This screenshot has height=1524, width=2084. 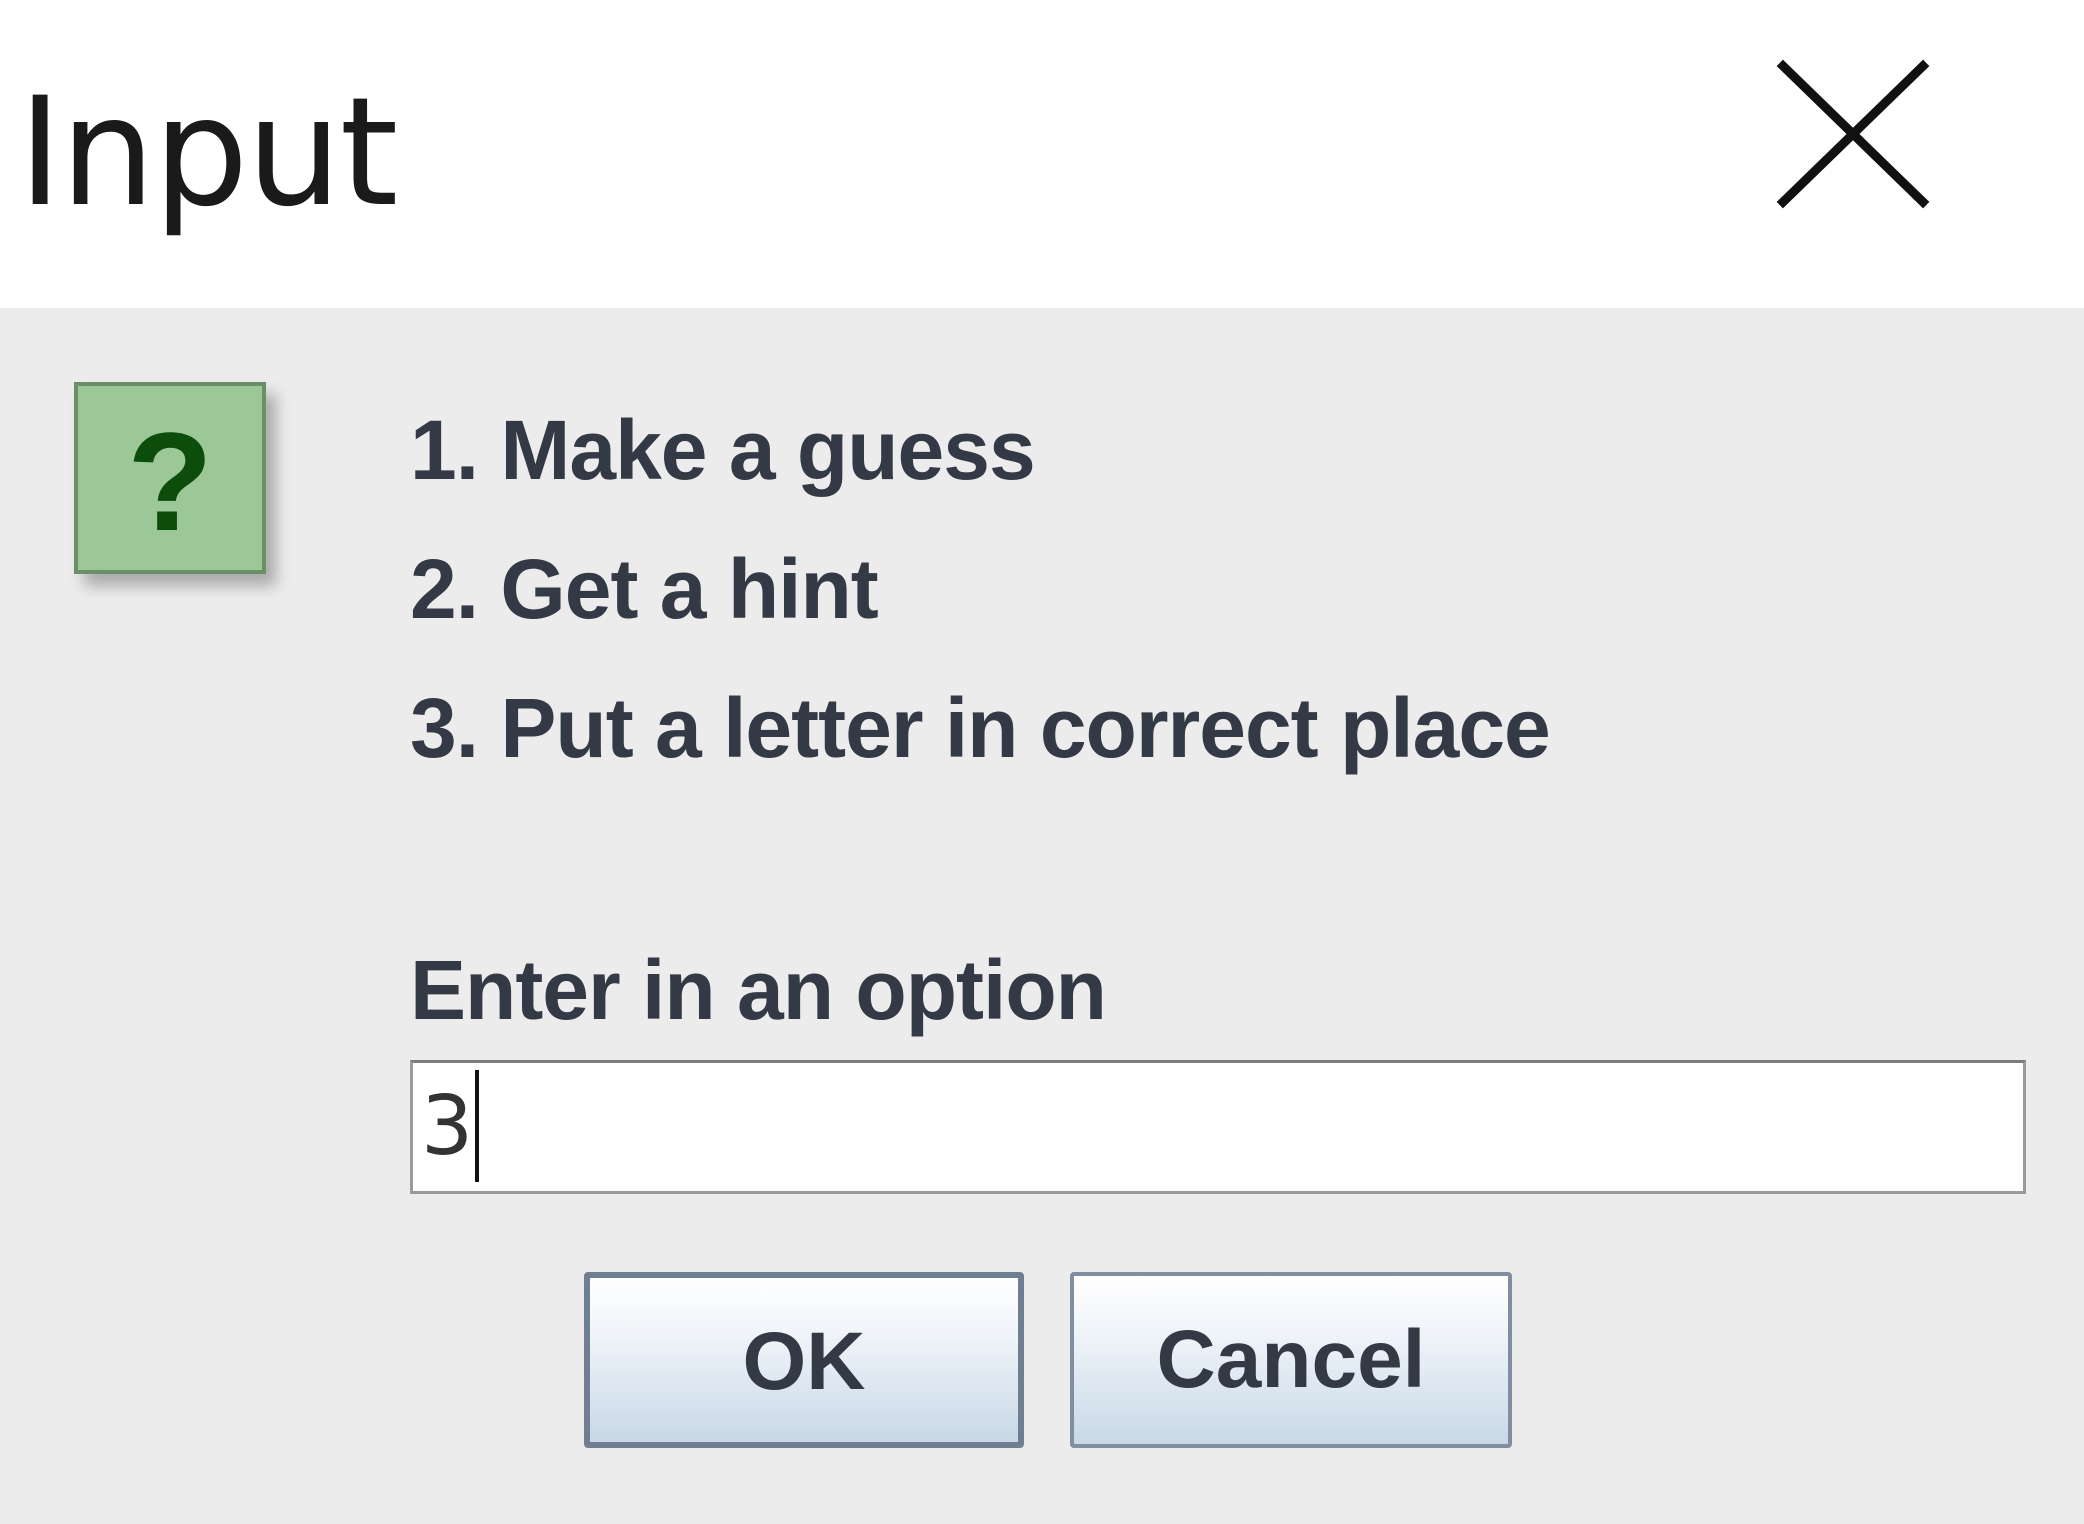 What do you see at coordinates (1291, 1360) in the screenshot?
I see `cancel-button: Cancel` at bounding box center [1291, 1360].